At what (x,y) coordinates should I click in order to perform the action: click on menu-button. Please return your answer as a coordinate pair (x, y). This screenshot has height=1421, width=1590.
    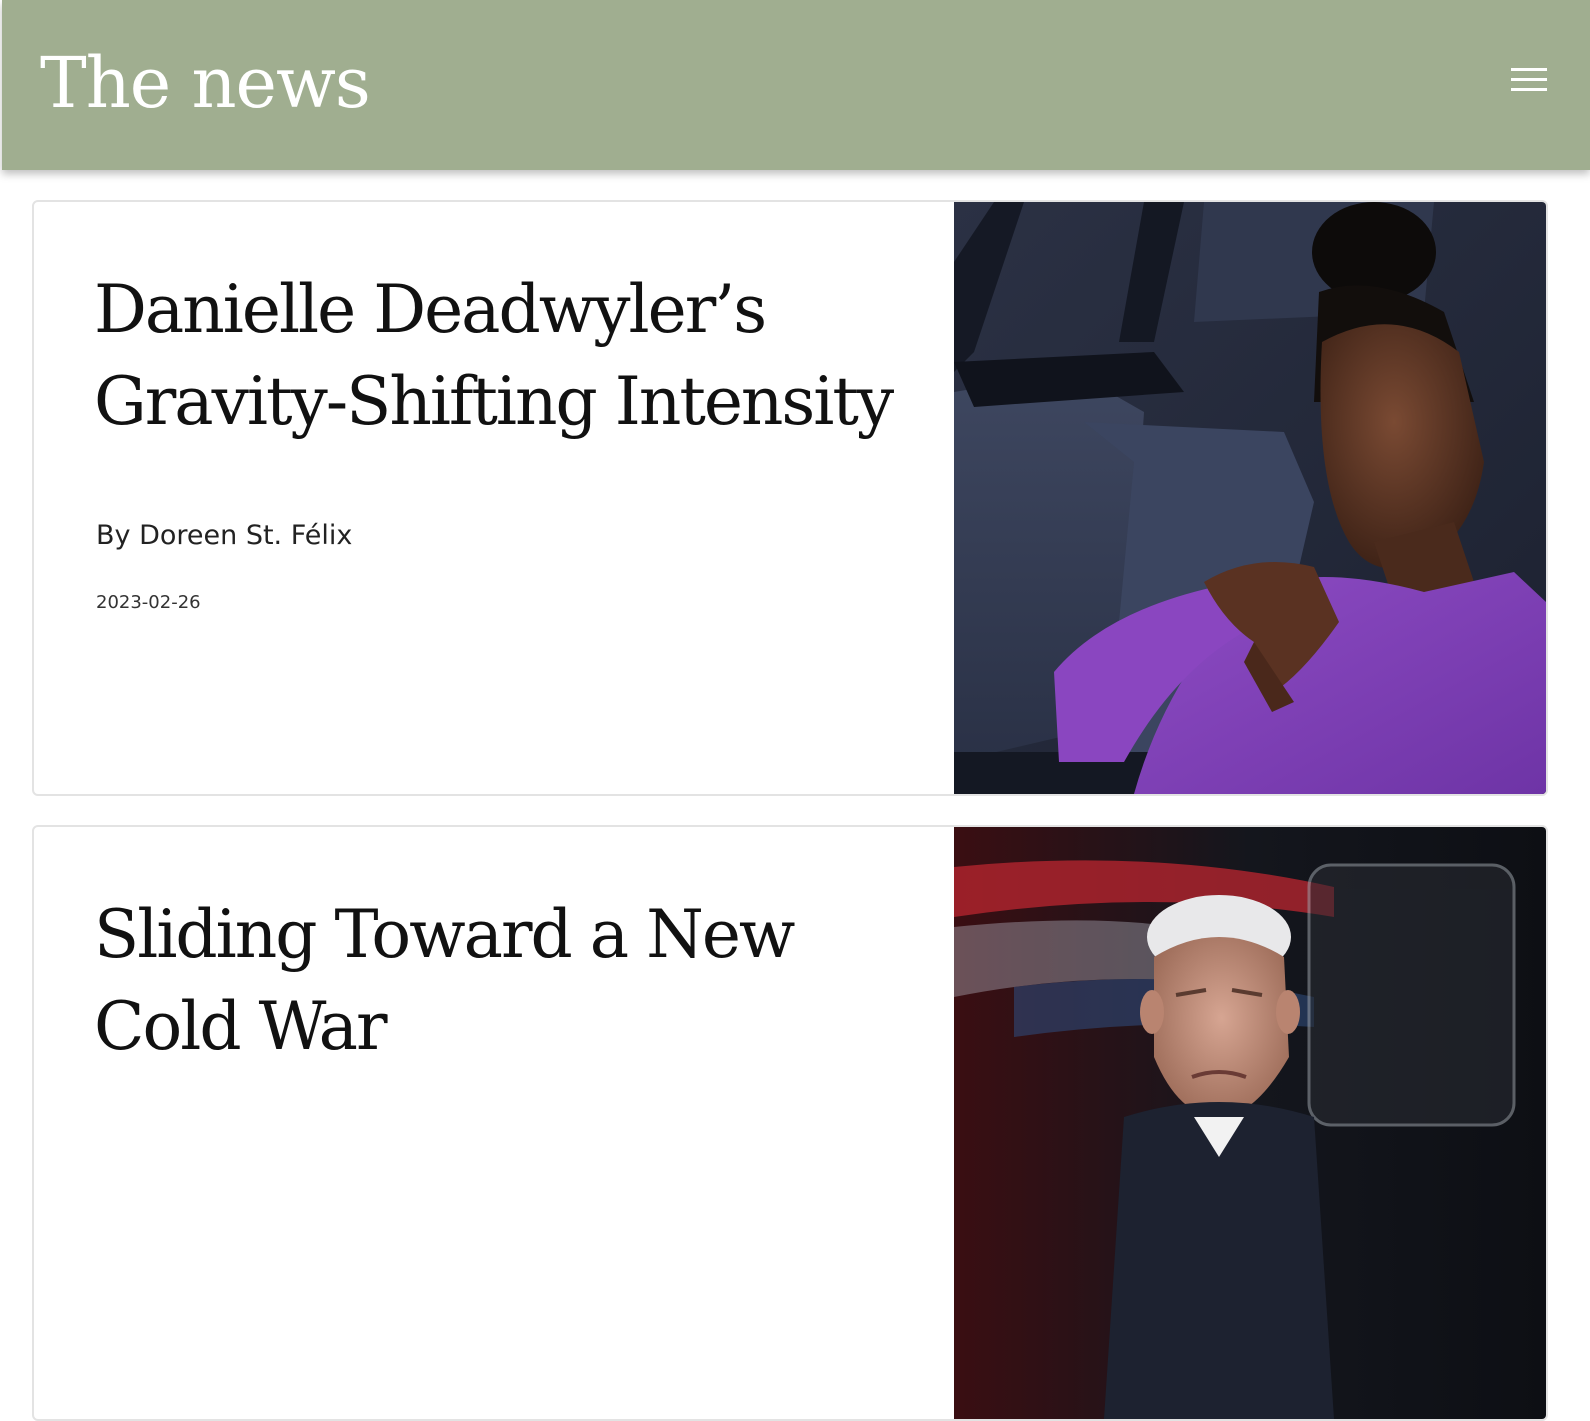
    Looking at the image, I should click on (1528, 81).